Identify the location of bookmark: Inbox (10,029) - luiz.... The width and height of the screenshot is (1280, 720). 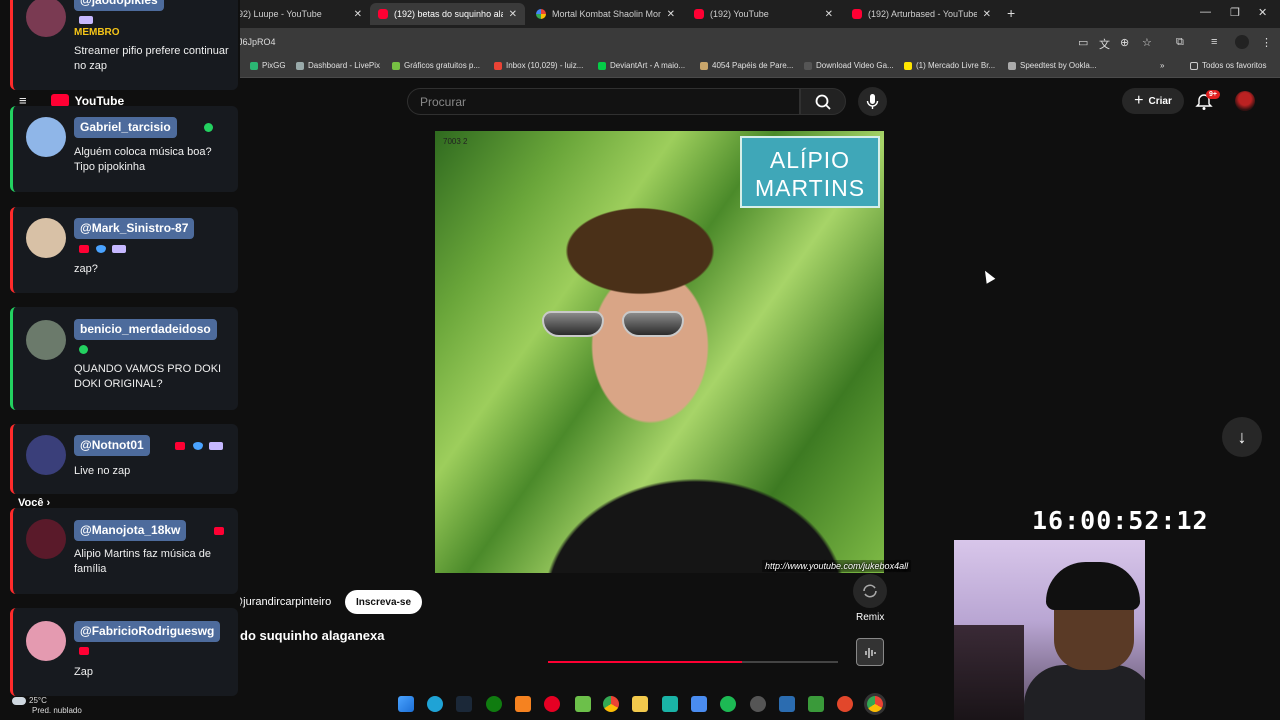
(538, 65).